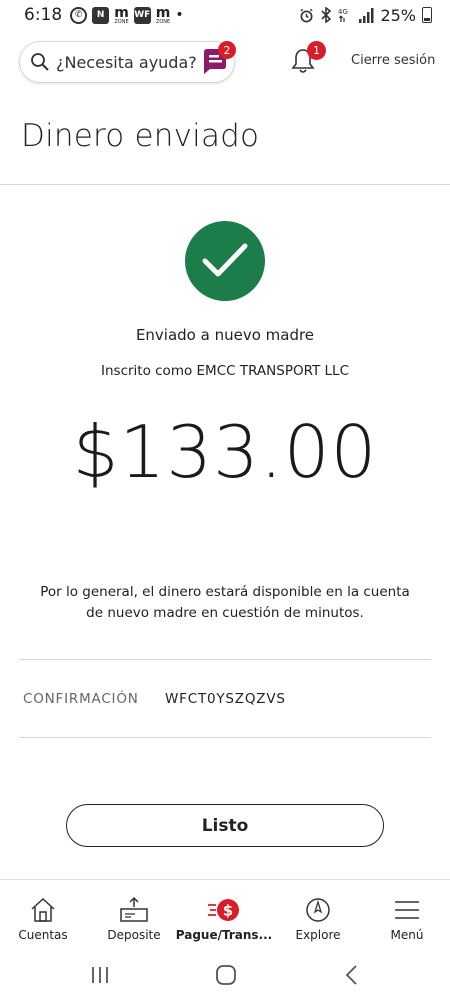  I want to click on page-title: Dinero enviado, so click(140, 136).